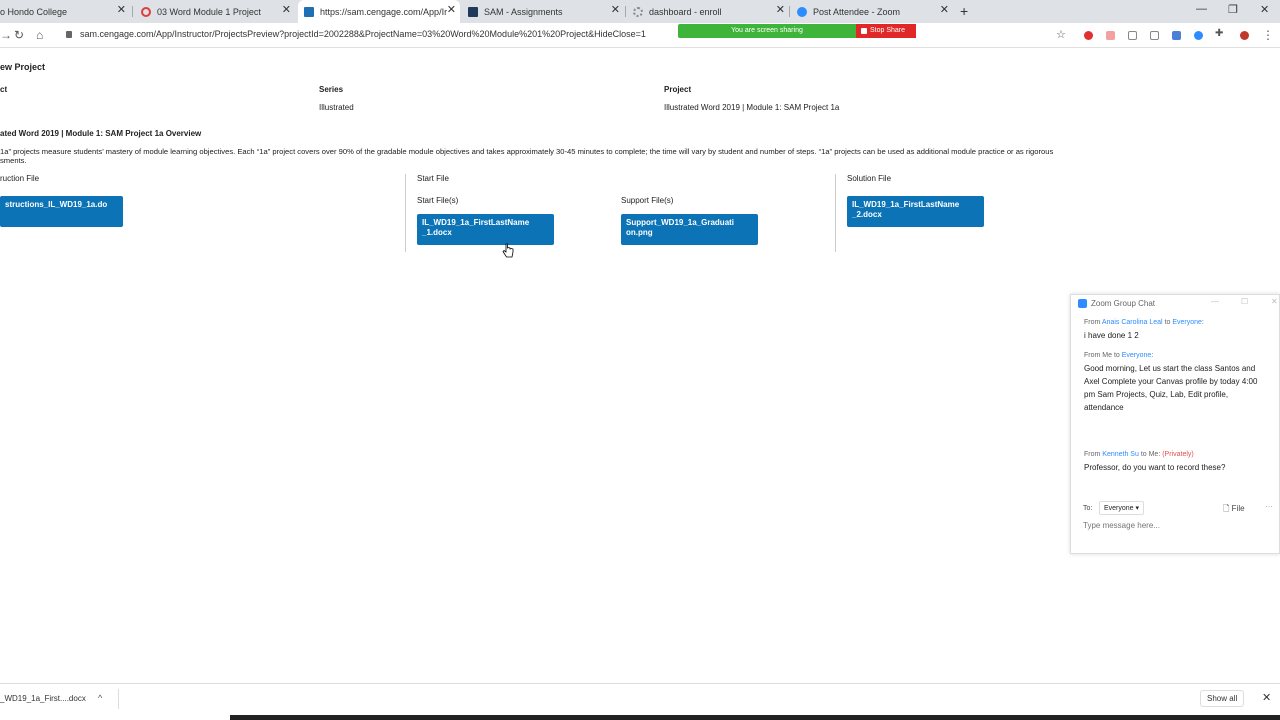 Image resolution: width=1280 pixels, height=720 pixels. Describe the element at coordinates (1238, 508) in the screenshot. I see `file-label: File` at that location.